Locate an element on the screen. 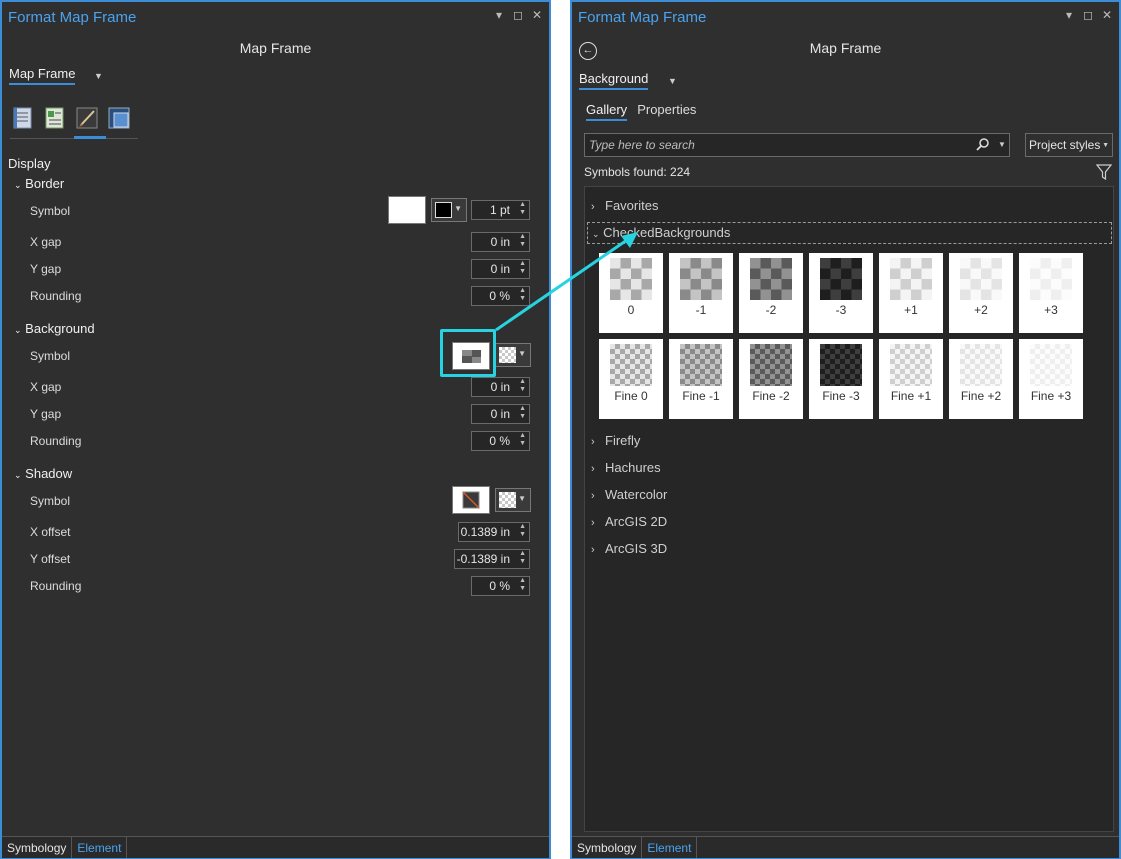  category-checkedbackgrounds: ⌄ CheckedBackgrounds is located at coordinates (849, 233).